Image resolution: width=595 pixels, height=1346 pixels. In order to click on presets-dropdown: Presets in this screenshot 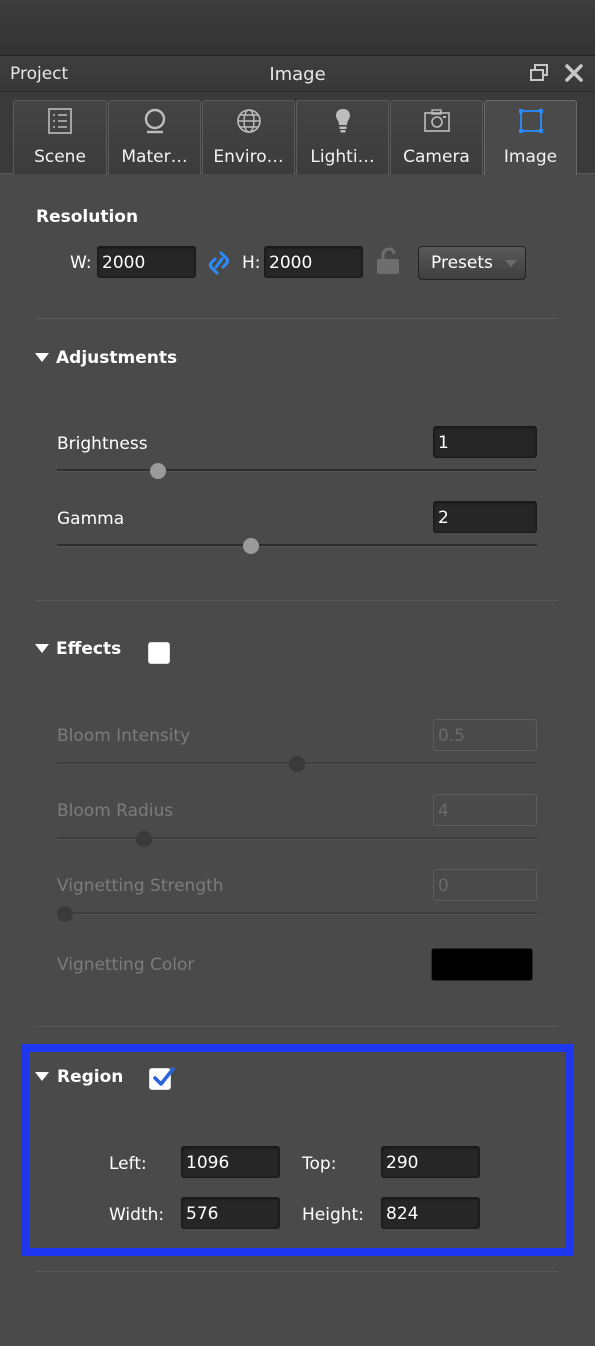, I will do `click(472, 263)`.